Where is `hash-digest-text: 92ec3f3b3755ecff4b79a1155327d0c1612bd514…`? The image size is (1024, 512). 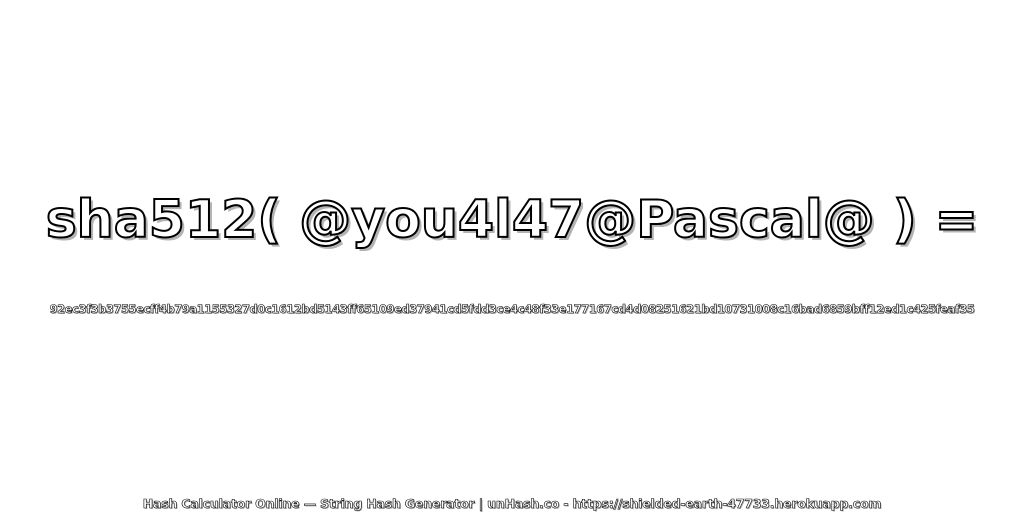 hash-digest-text: 92ec3f3b3755ecff4b79a1155327d0c1612bd514… is located at coordinates (512, 309).